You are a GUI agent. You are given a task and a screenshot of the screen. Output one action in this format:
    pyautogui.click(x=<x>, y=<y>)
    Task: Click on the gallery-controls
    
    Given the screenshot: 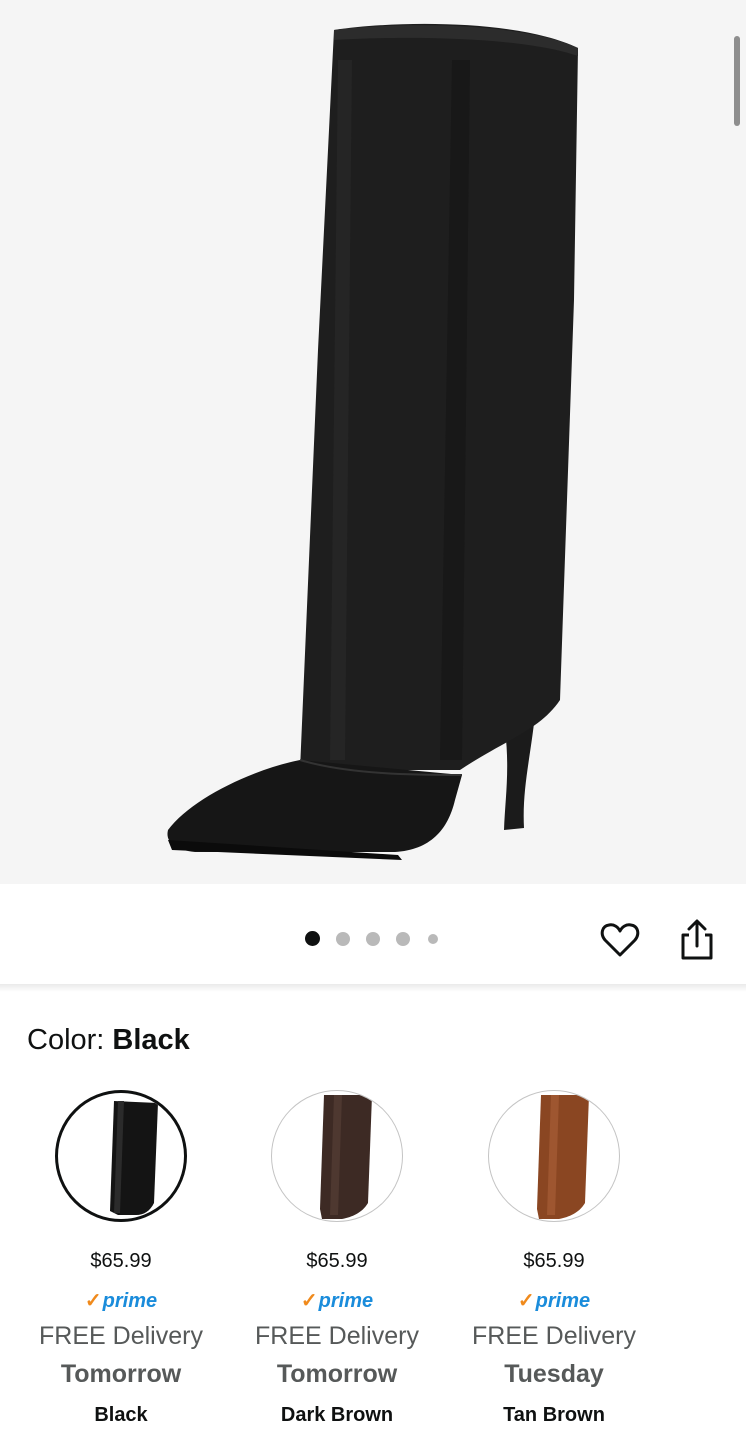 What is the action you would take?
    pyautogui.click(x=373, y=934)
    